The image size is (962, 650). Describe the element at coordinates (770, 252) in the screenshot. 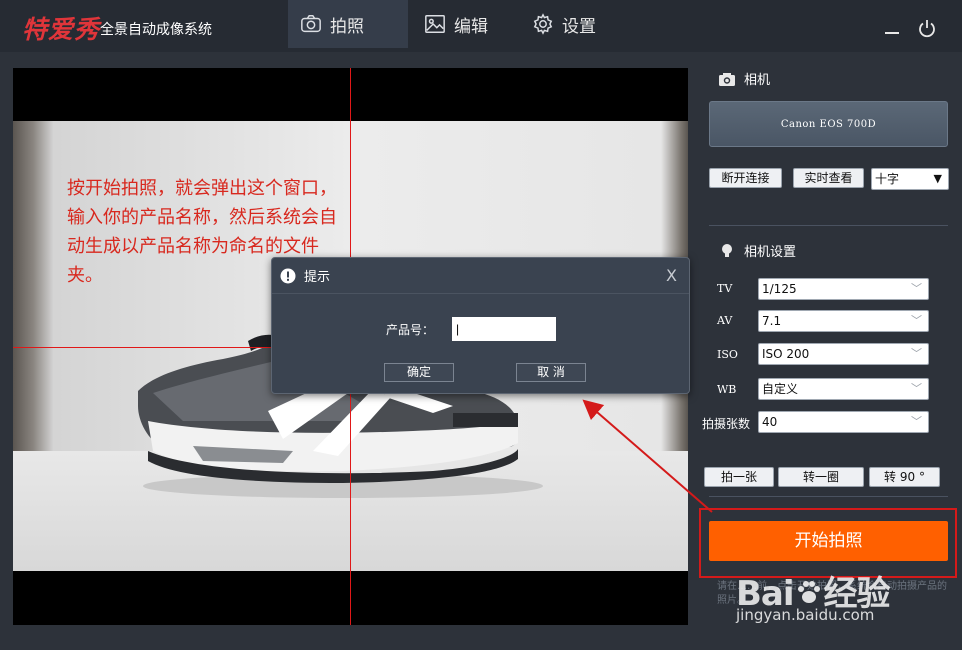

I see `camera-settings-label: 相机设置` at that location.